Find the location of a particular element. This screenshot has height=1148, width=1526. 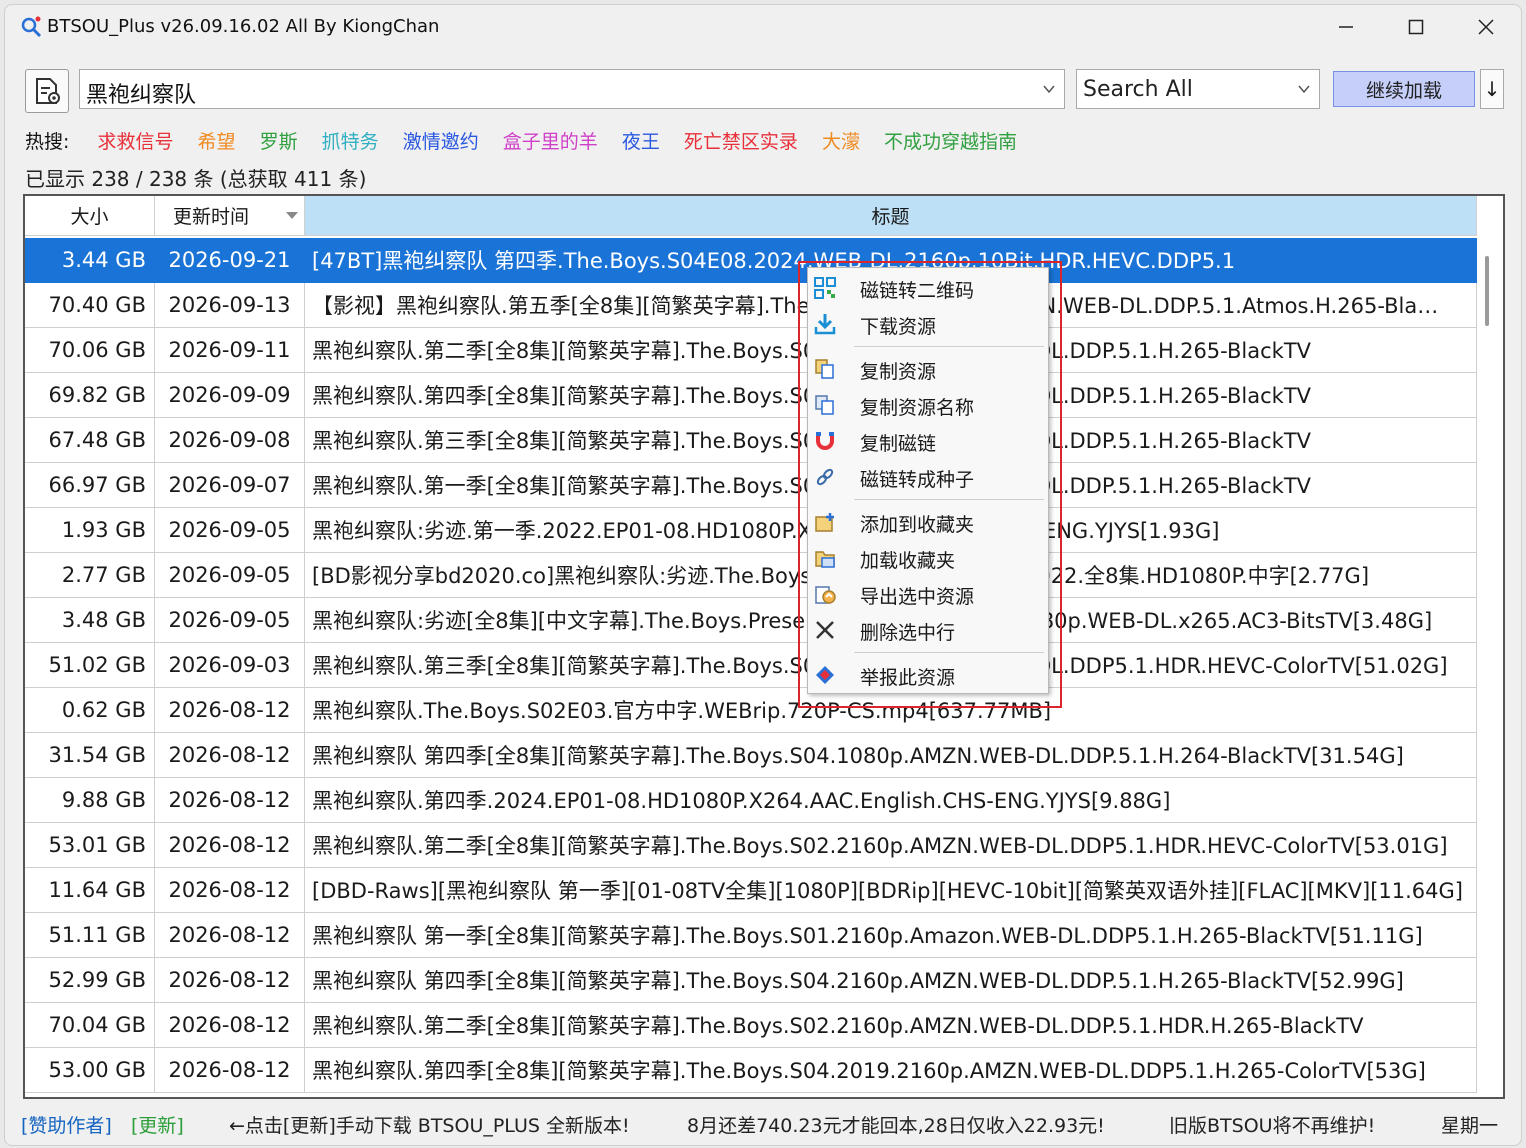

sponsor-link: [赞助作者] is located at coordinates (66, 1124).